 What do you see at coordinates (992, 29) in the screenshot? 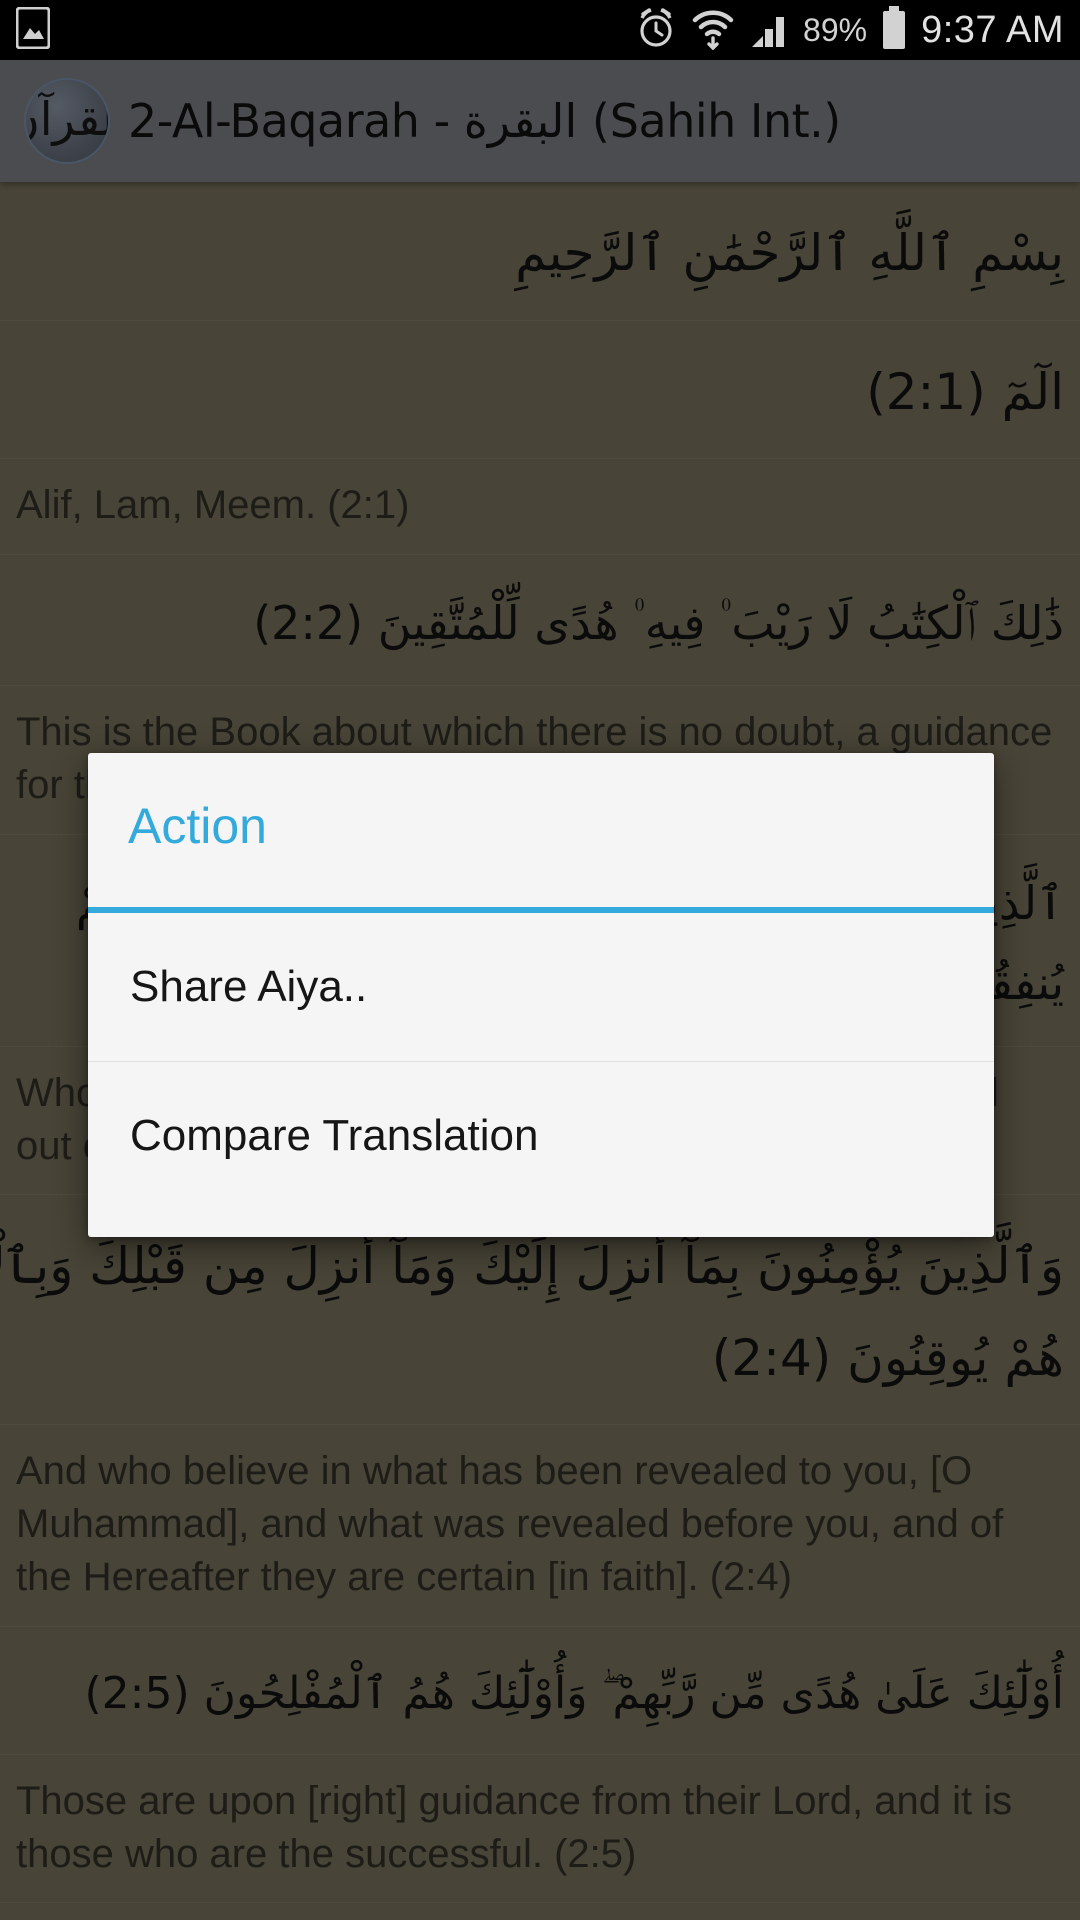
I see `status-bar-clock: 9:37 AM` at bounding box center [992, 29].